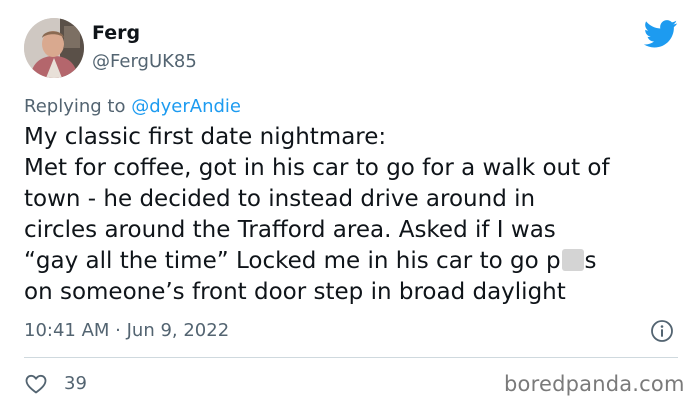 Image resolution: width=700 pixels, height=410 pixels. Describe the element at coordinates (205, 137) in the screenshot. I see `tweet-line: My classic first date nightmare:` at that location.